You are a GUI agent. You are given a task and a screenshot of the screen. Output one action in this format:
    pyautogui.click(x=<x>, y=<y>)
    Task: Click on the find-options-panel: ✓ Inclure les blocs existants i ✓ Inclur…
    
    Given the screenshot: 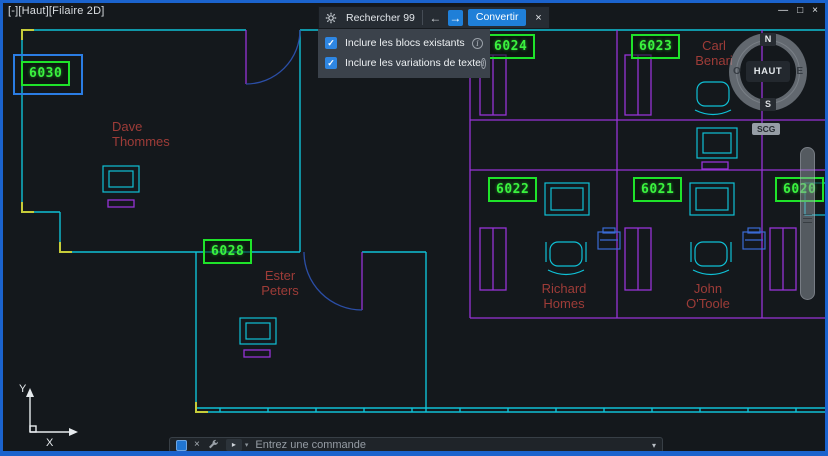 What is the action you would take?
    pyautogui.click(x=404, y=53)
    